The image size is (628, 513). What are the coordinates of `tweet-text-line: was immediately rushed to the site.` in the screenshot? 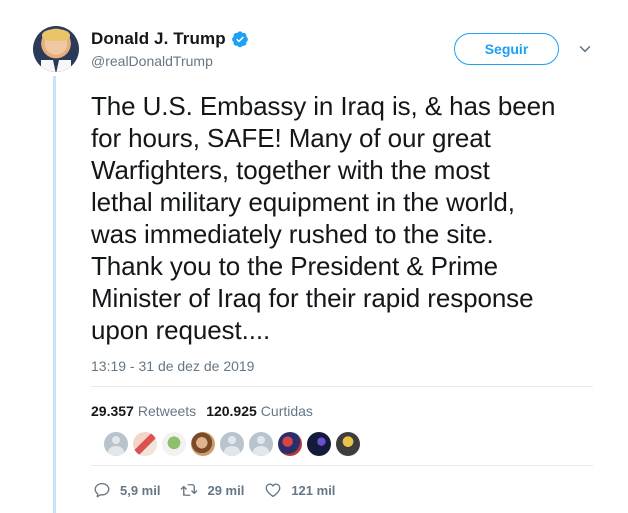 It's located at (292, 234).